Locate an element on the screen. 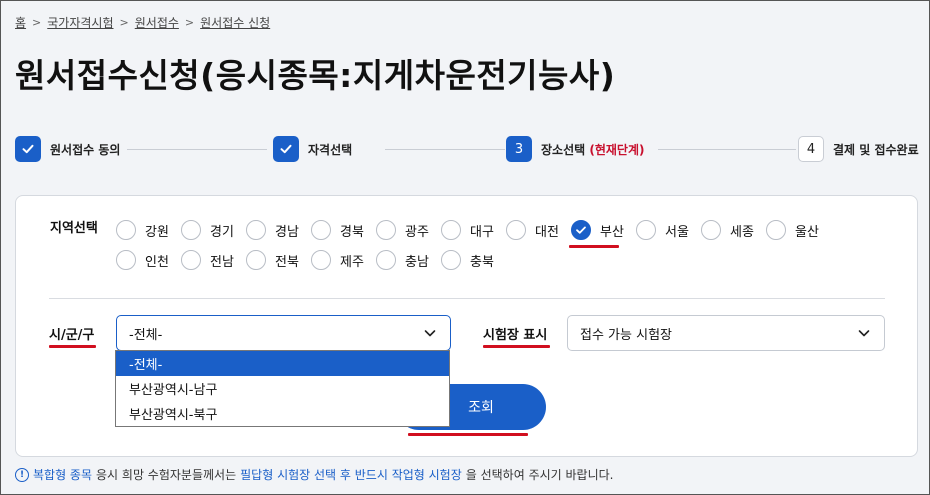 This screenshot has width=930, height=495. region-radio-label: 인천 is located at coordinates (157, 262).